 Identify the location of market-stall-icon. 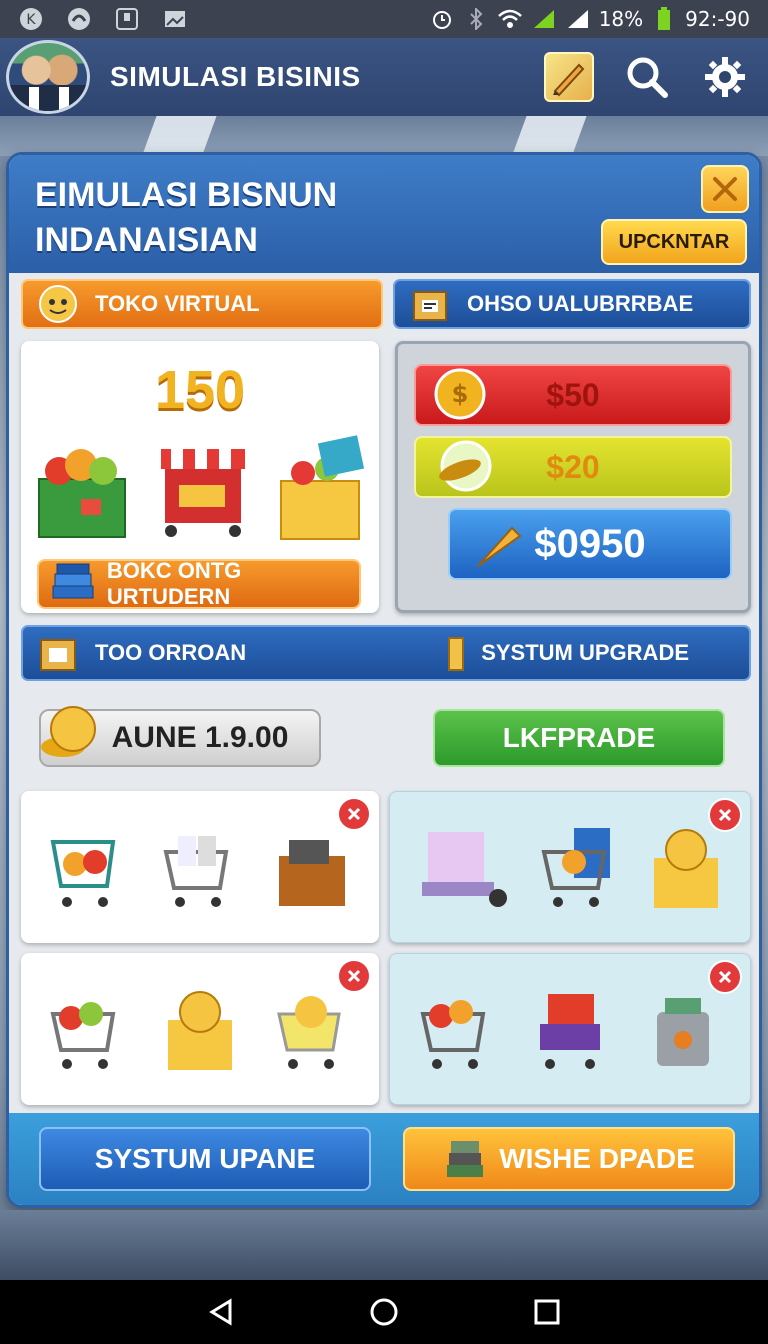
(203, 493).